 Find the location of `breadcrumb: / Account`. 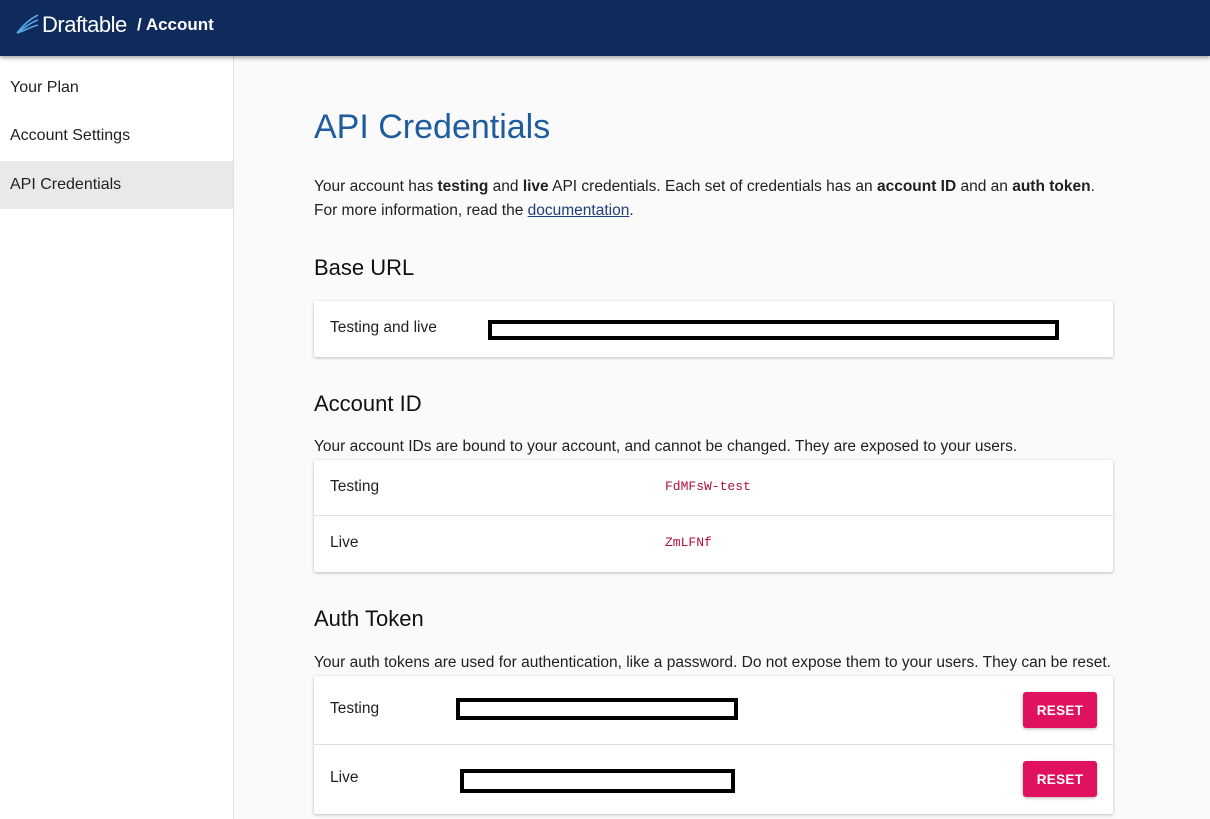

breadcrumb: / Account is located at coordinates (175, 24).